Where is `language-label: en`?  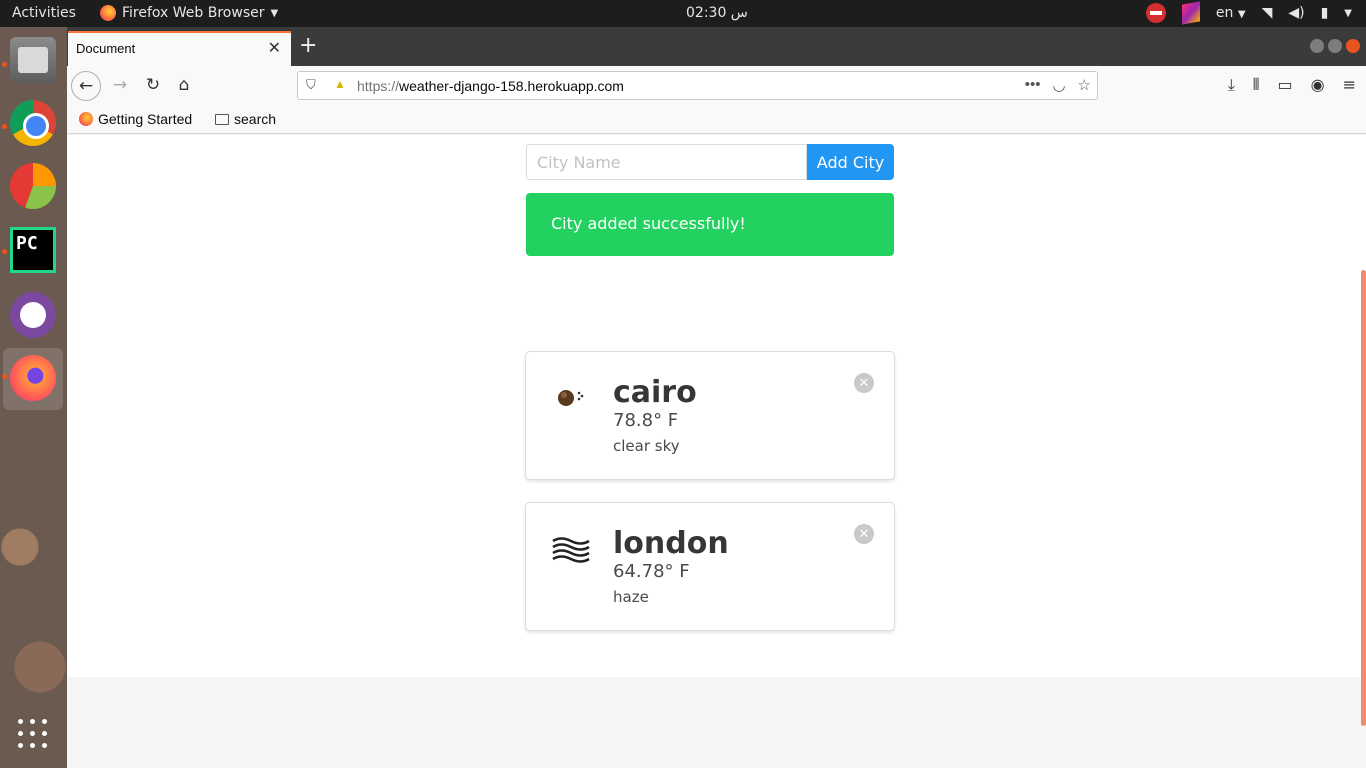
language-label: en is located at coordinates (1224, 13).